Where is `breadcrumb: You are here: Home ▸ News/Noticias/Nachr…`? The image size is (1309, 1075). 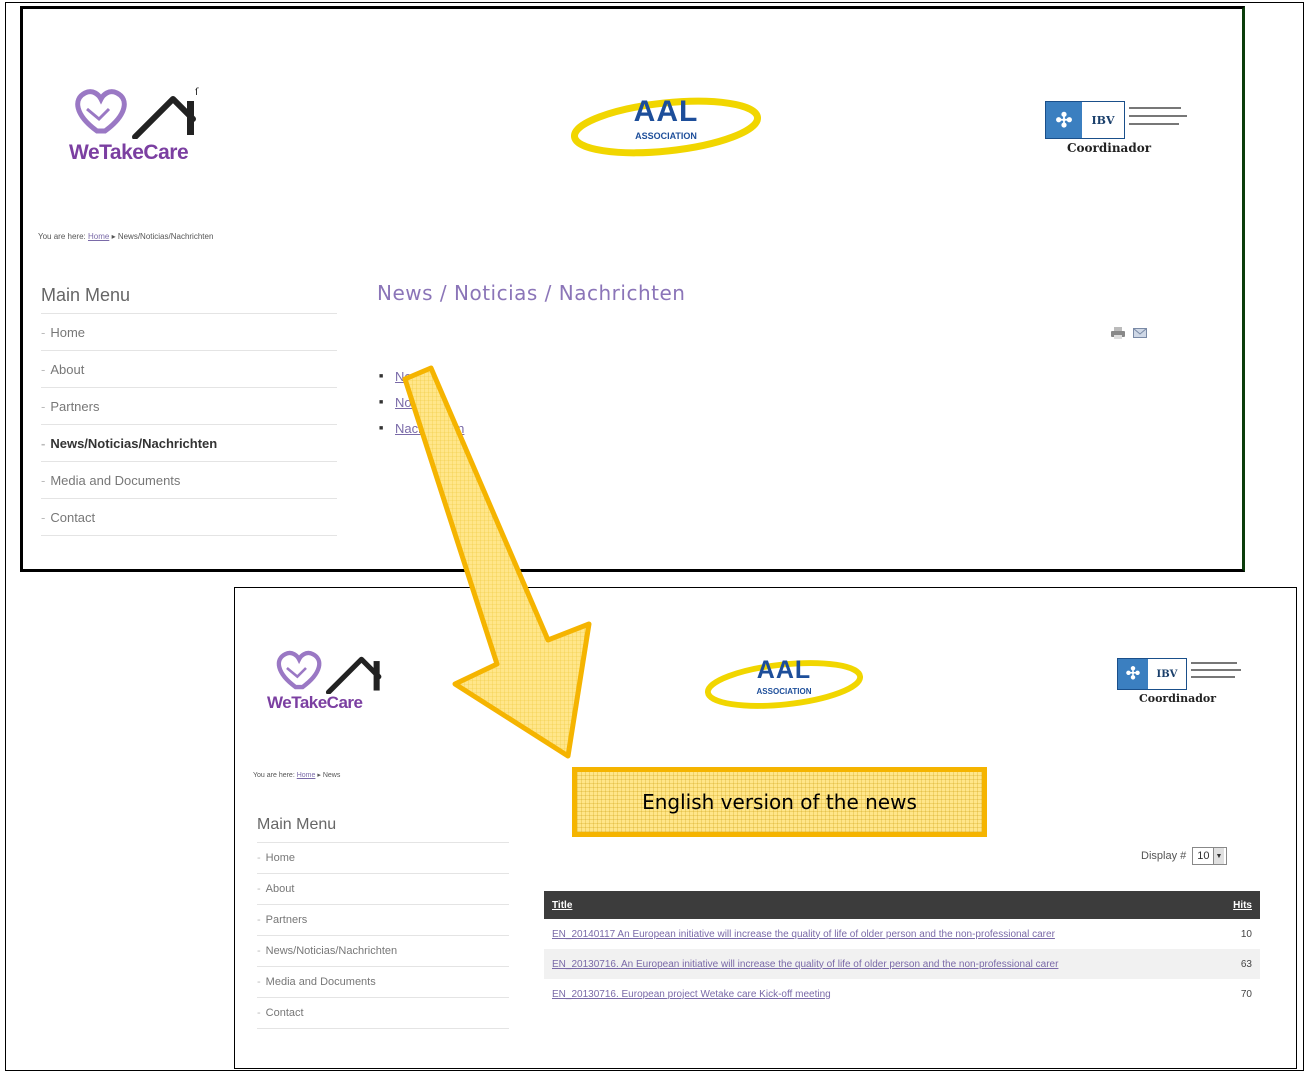 breadcrumb: You are here: Home ▸ News/Noticias/Nachr… is located at coordinates (126, 236).